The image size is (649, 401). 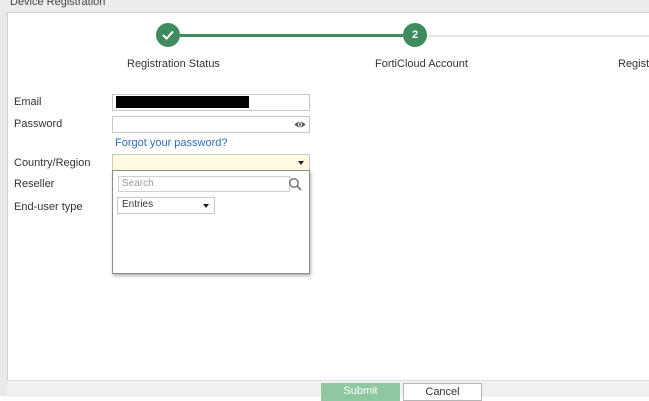 I want to click on email-field, so click(x=211, y=102).